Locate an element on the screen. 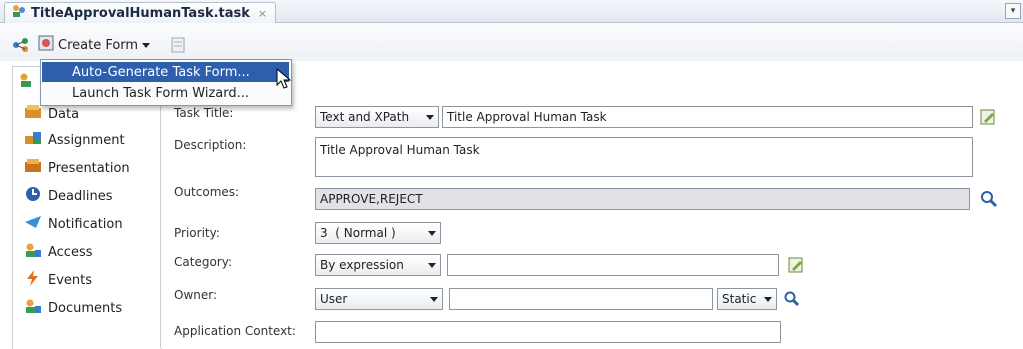  nav-item-documents: Documents is located at coordinates (73, 308).